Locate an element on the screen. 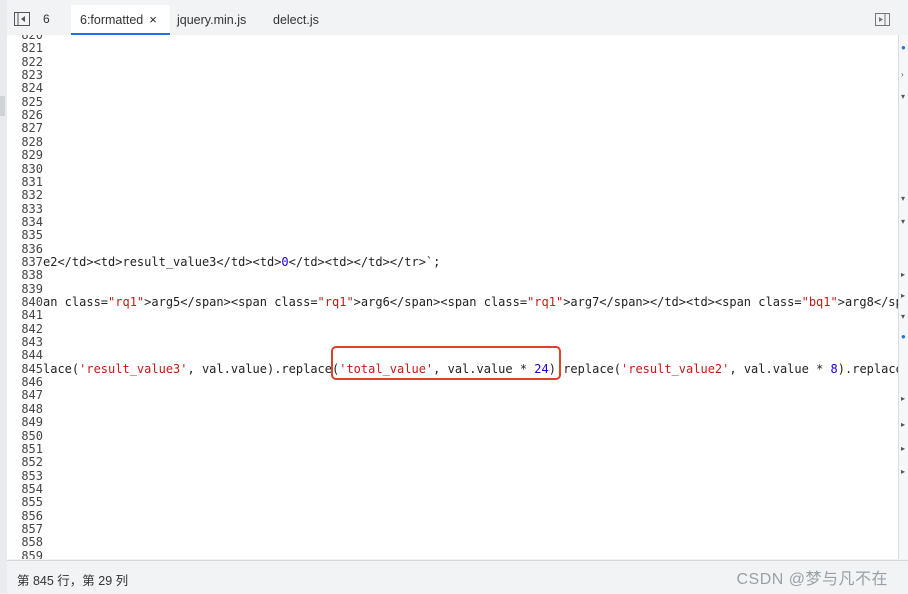 The width and height of the screenshot is (908, 594). line-number: 850 is located at coordinates (25, 436).